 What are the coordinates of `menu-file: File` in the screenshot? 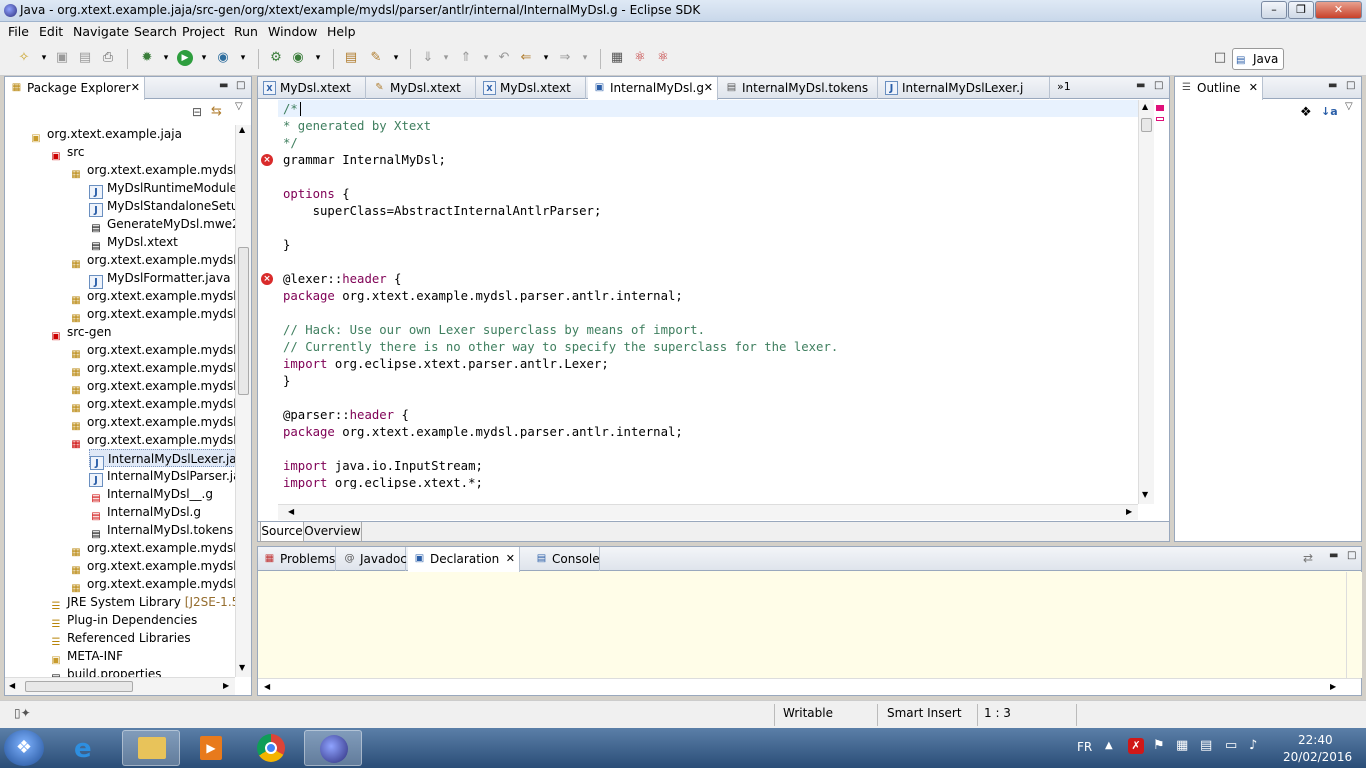 It's located at (18, 31).